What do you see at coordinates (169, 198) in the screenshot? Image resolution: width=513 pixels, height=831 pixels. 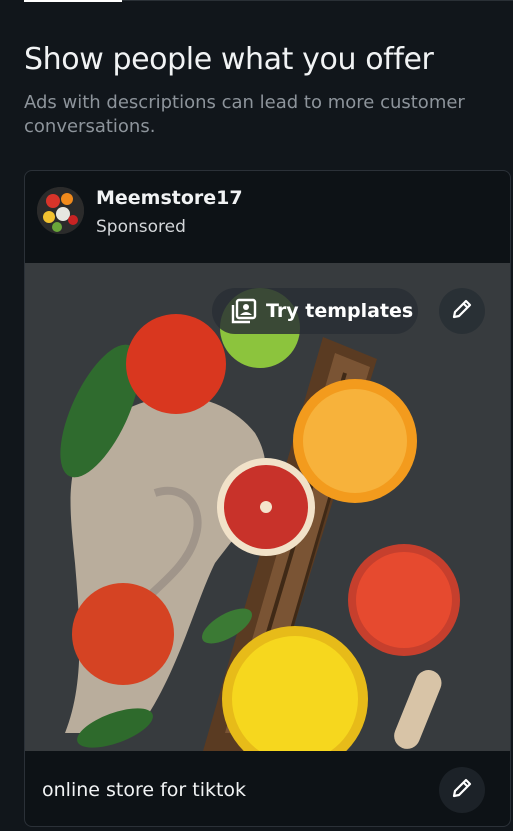 I see `account-name: Meemstore17` at bounding box center [169, 198].